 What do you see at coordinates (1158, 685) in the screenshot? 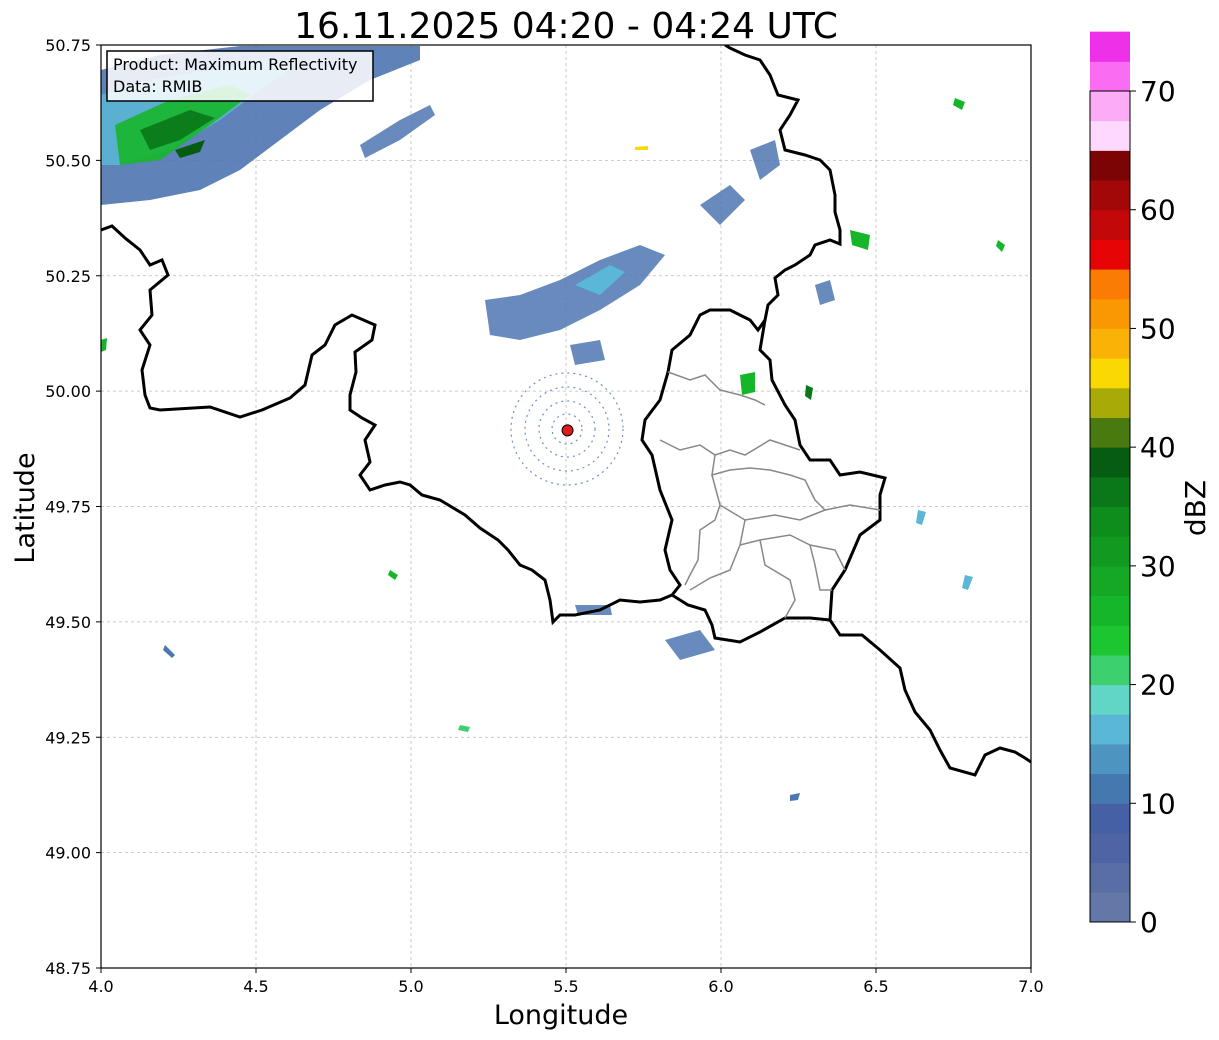
I see `colorbar-tick-label: 20` at bounding box center [1158, 685].